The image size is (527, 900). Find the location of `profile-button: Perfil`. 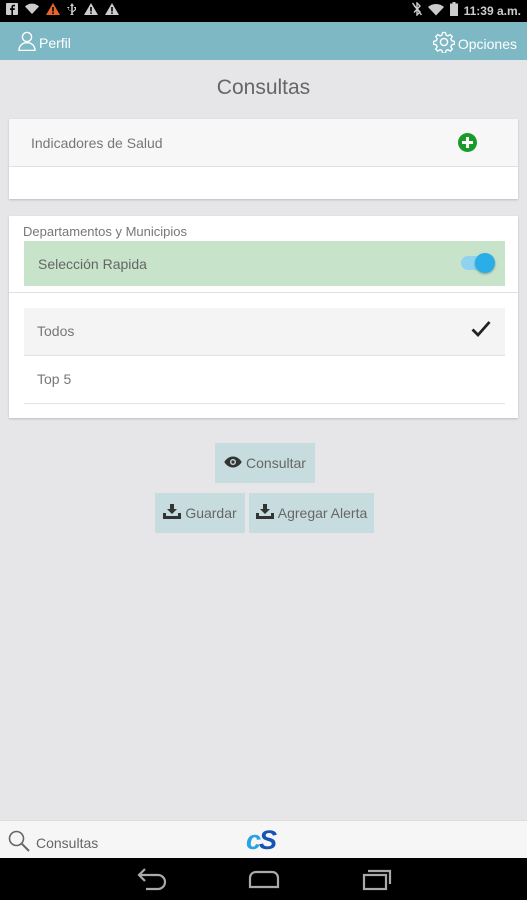

profile-button: Perfil is located at coordinates (44, 42).